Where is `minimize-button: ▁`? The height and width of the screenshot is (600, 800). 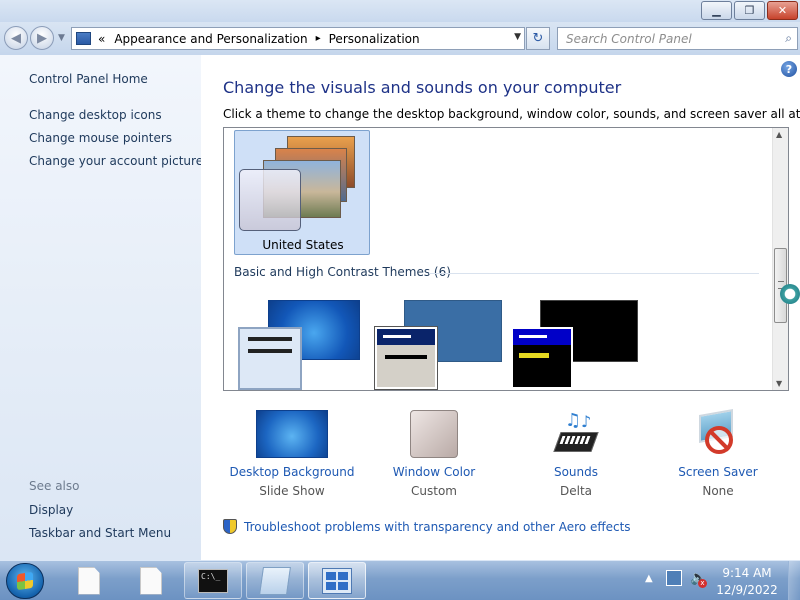 minimize-button: ▁ is located at coordinates (716, 10).